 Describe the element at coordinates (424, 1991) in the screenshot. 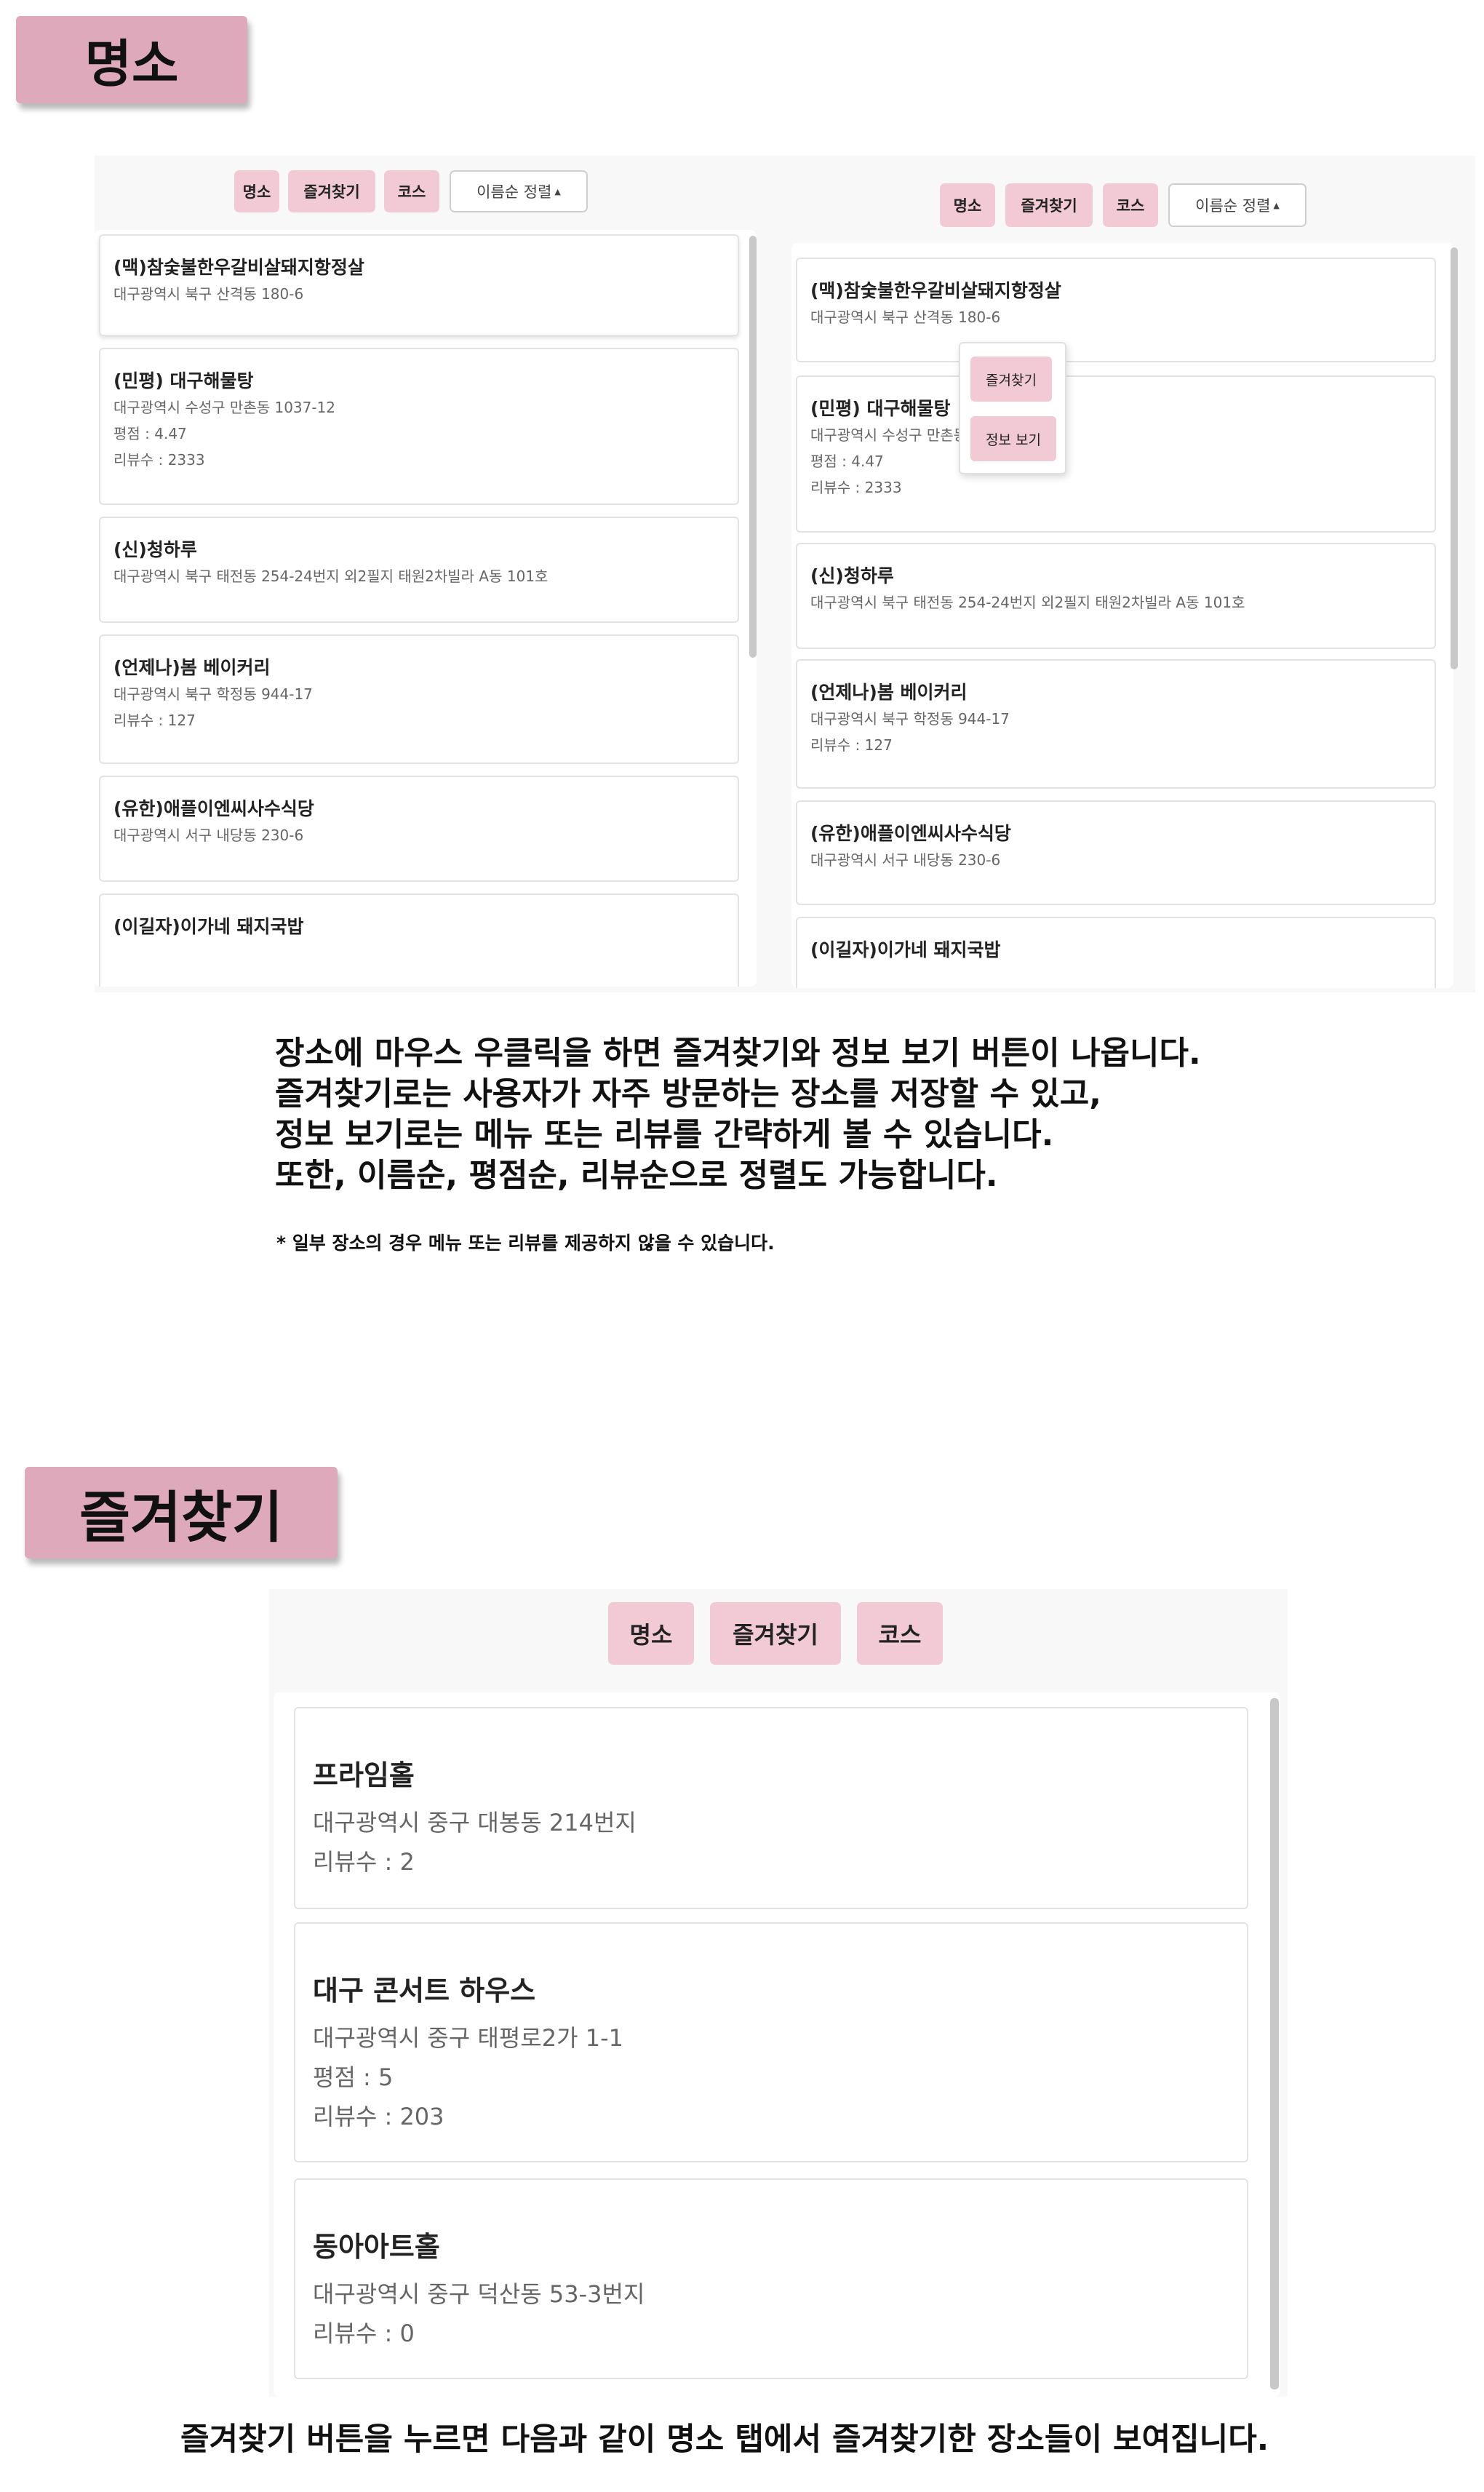

I see `place-name: 대구 콘서트 하우스` at that location.